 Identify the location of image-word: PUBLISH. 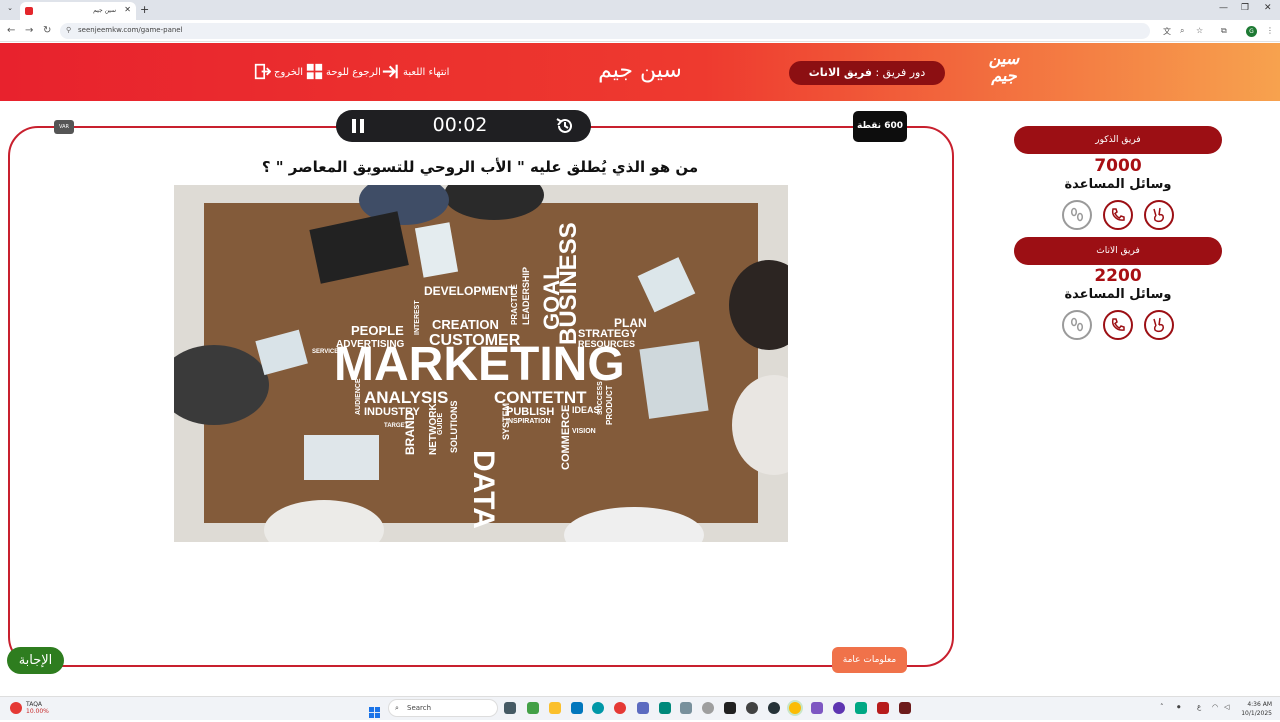
(530, 412).